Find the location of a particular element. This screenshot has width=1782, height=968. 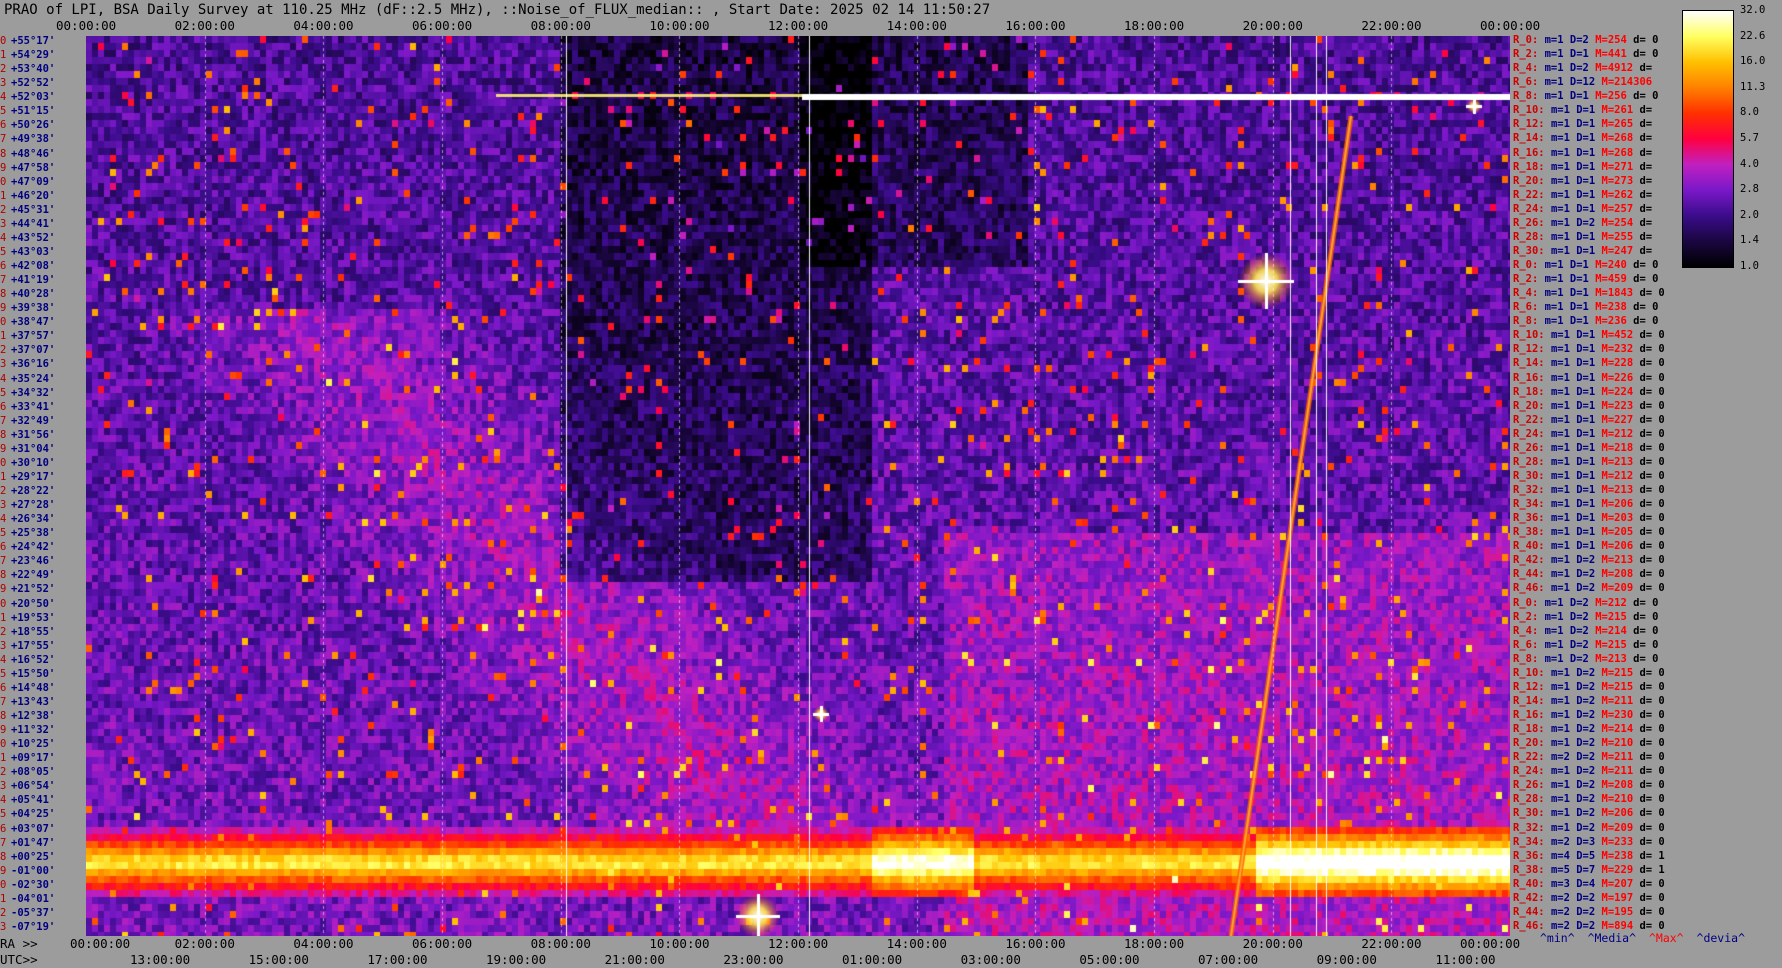

utc-tick-label: 23:00:00 is located at coordinates (753, 959).